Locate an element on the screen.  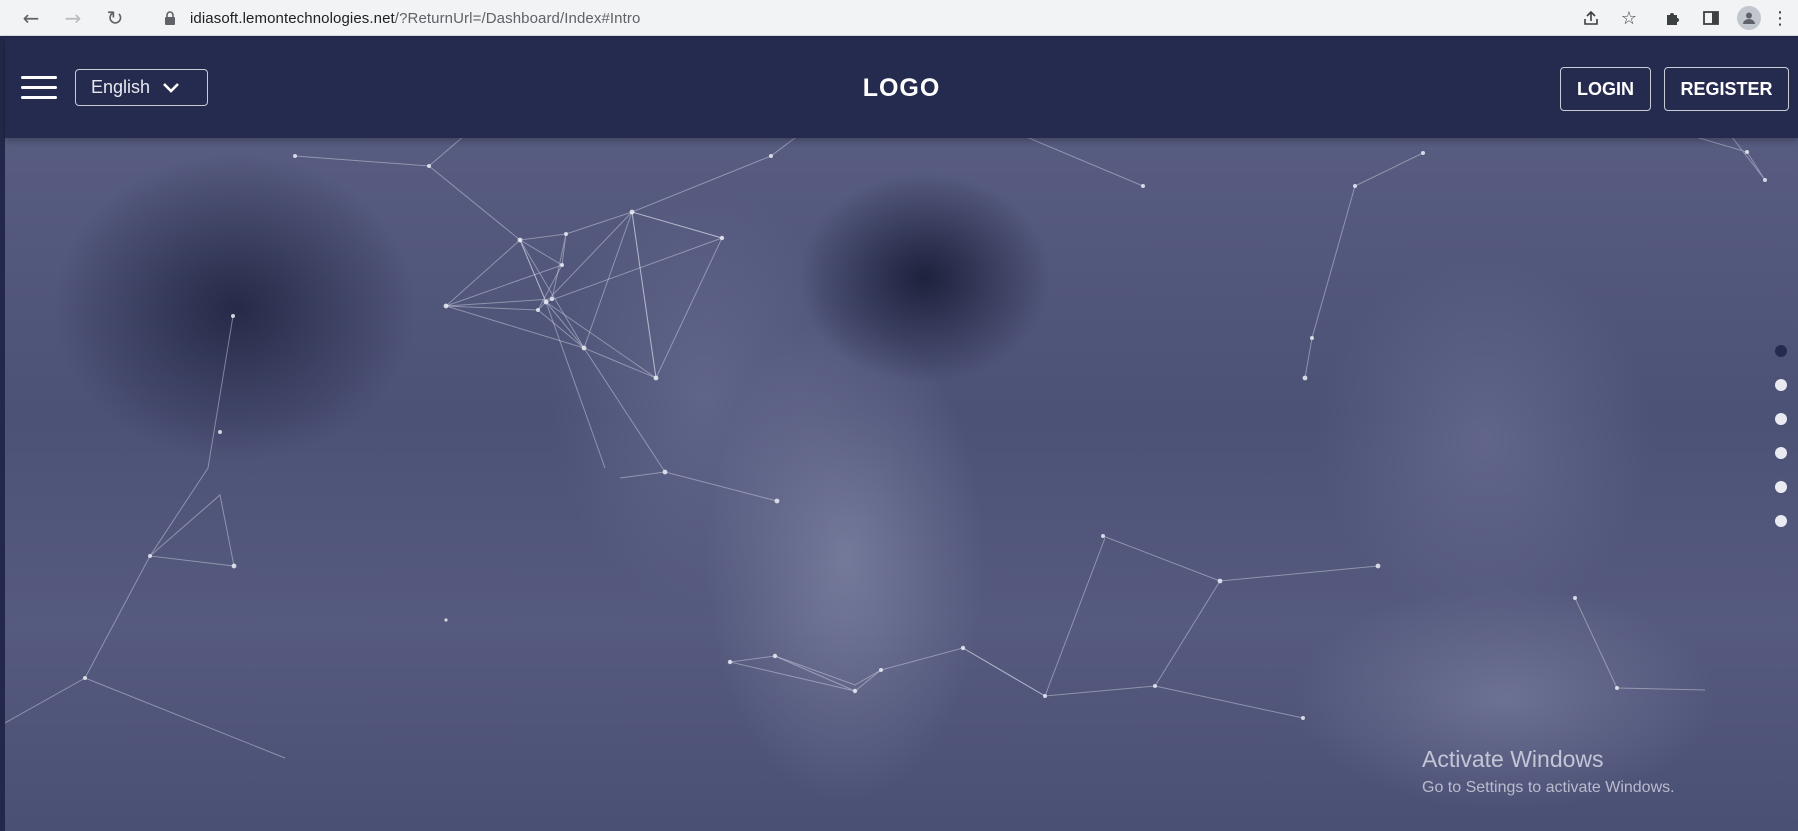
hamburger-menu-icon is located at coordinates (40, 88).